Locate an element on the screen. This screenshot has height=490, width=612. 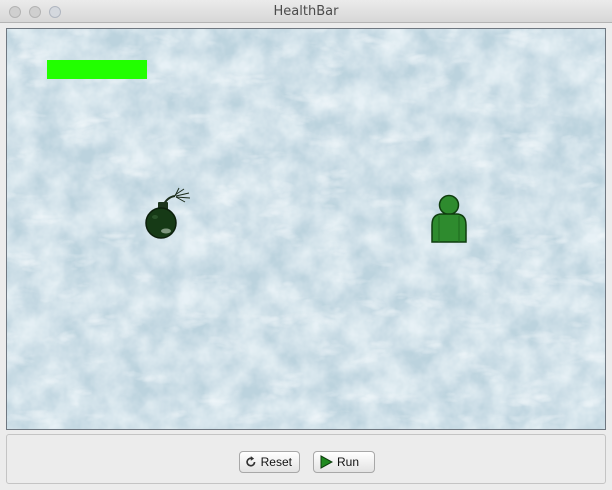
title-bar: HealthBar is located at coordinates (306, 11).